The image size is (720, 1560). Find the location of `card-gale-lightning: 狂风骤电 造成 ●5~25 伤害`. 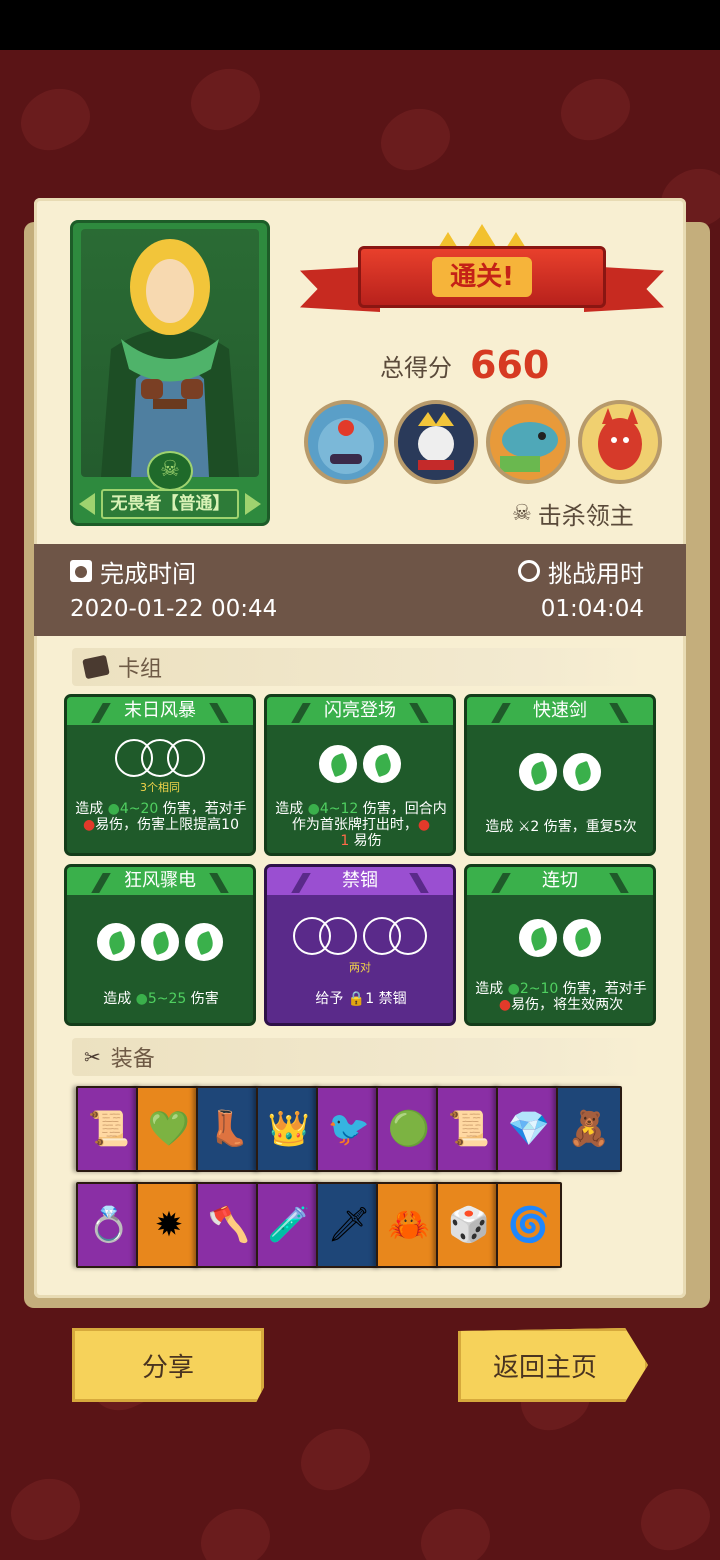

card-gale-lightning: 狂风骤电 造成 ●5~25 伤害 is located at coordinates (160, 945).